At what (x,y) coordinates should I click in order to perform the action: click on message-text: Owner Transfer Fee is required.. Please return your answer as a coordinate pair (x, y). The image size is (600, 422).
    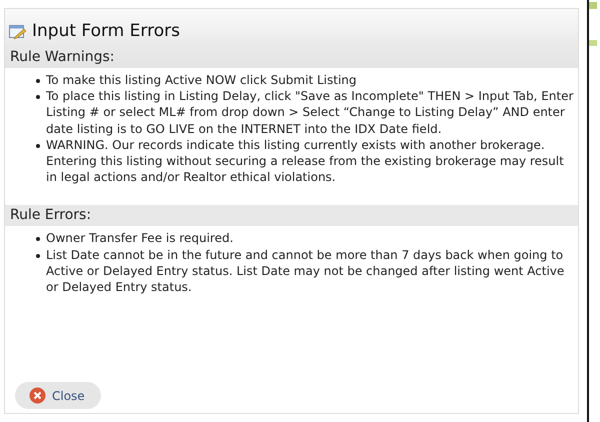
    Looking at the image, I should click on (140, 238).